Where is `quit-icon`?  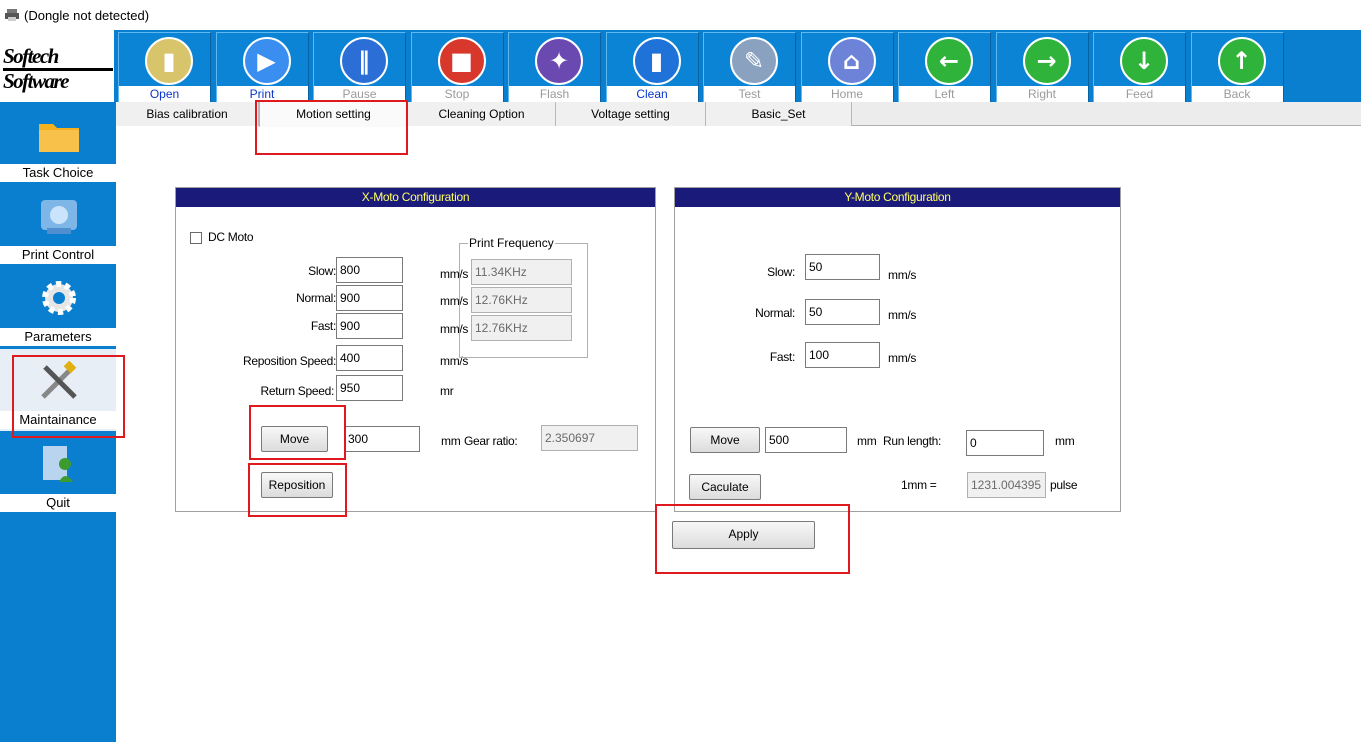
quit-icon is located at coordinates (59, 464).